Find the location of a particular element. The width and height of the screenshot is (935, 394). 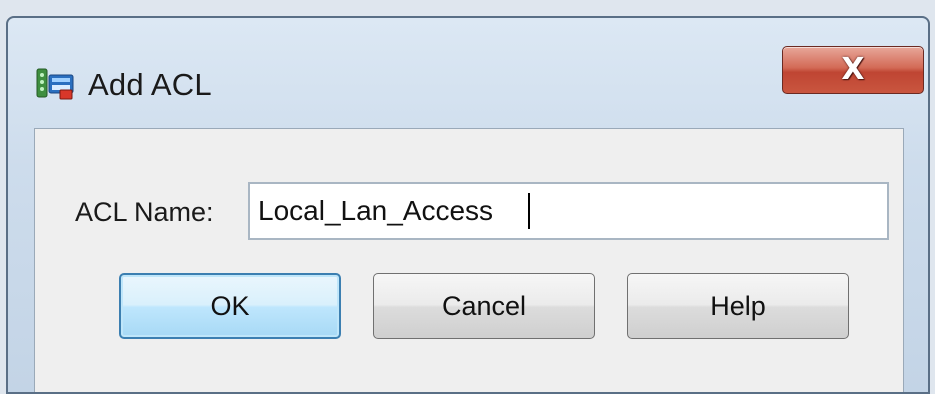

close-icon: X is located at coordinates (853, 69).